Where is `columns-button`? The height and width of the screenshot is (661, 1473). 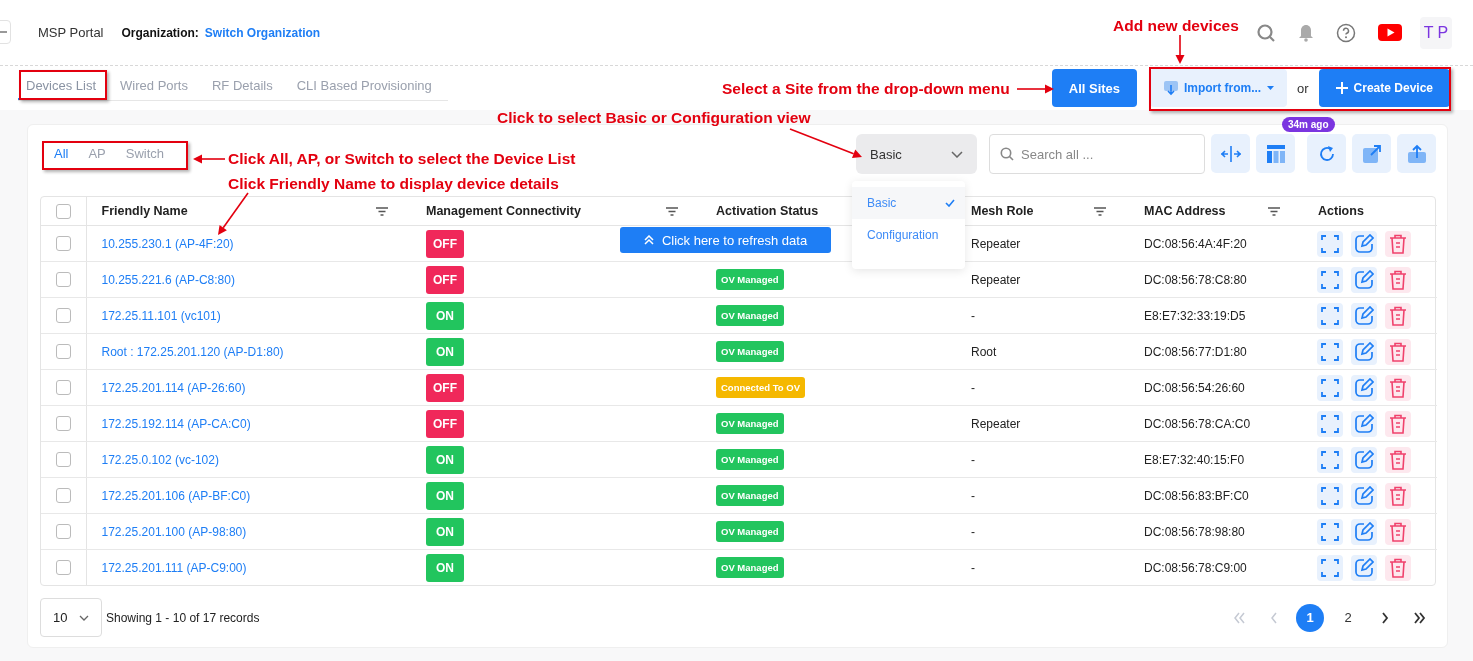 columns-button is located at coordinates (1275, 153).